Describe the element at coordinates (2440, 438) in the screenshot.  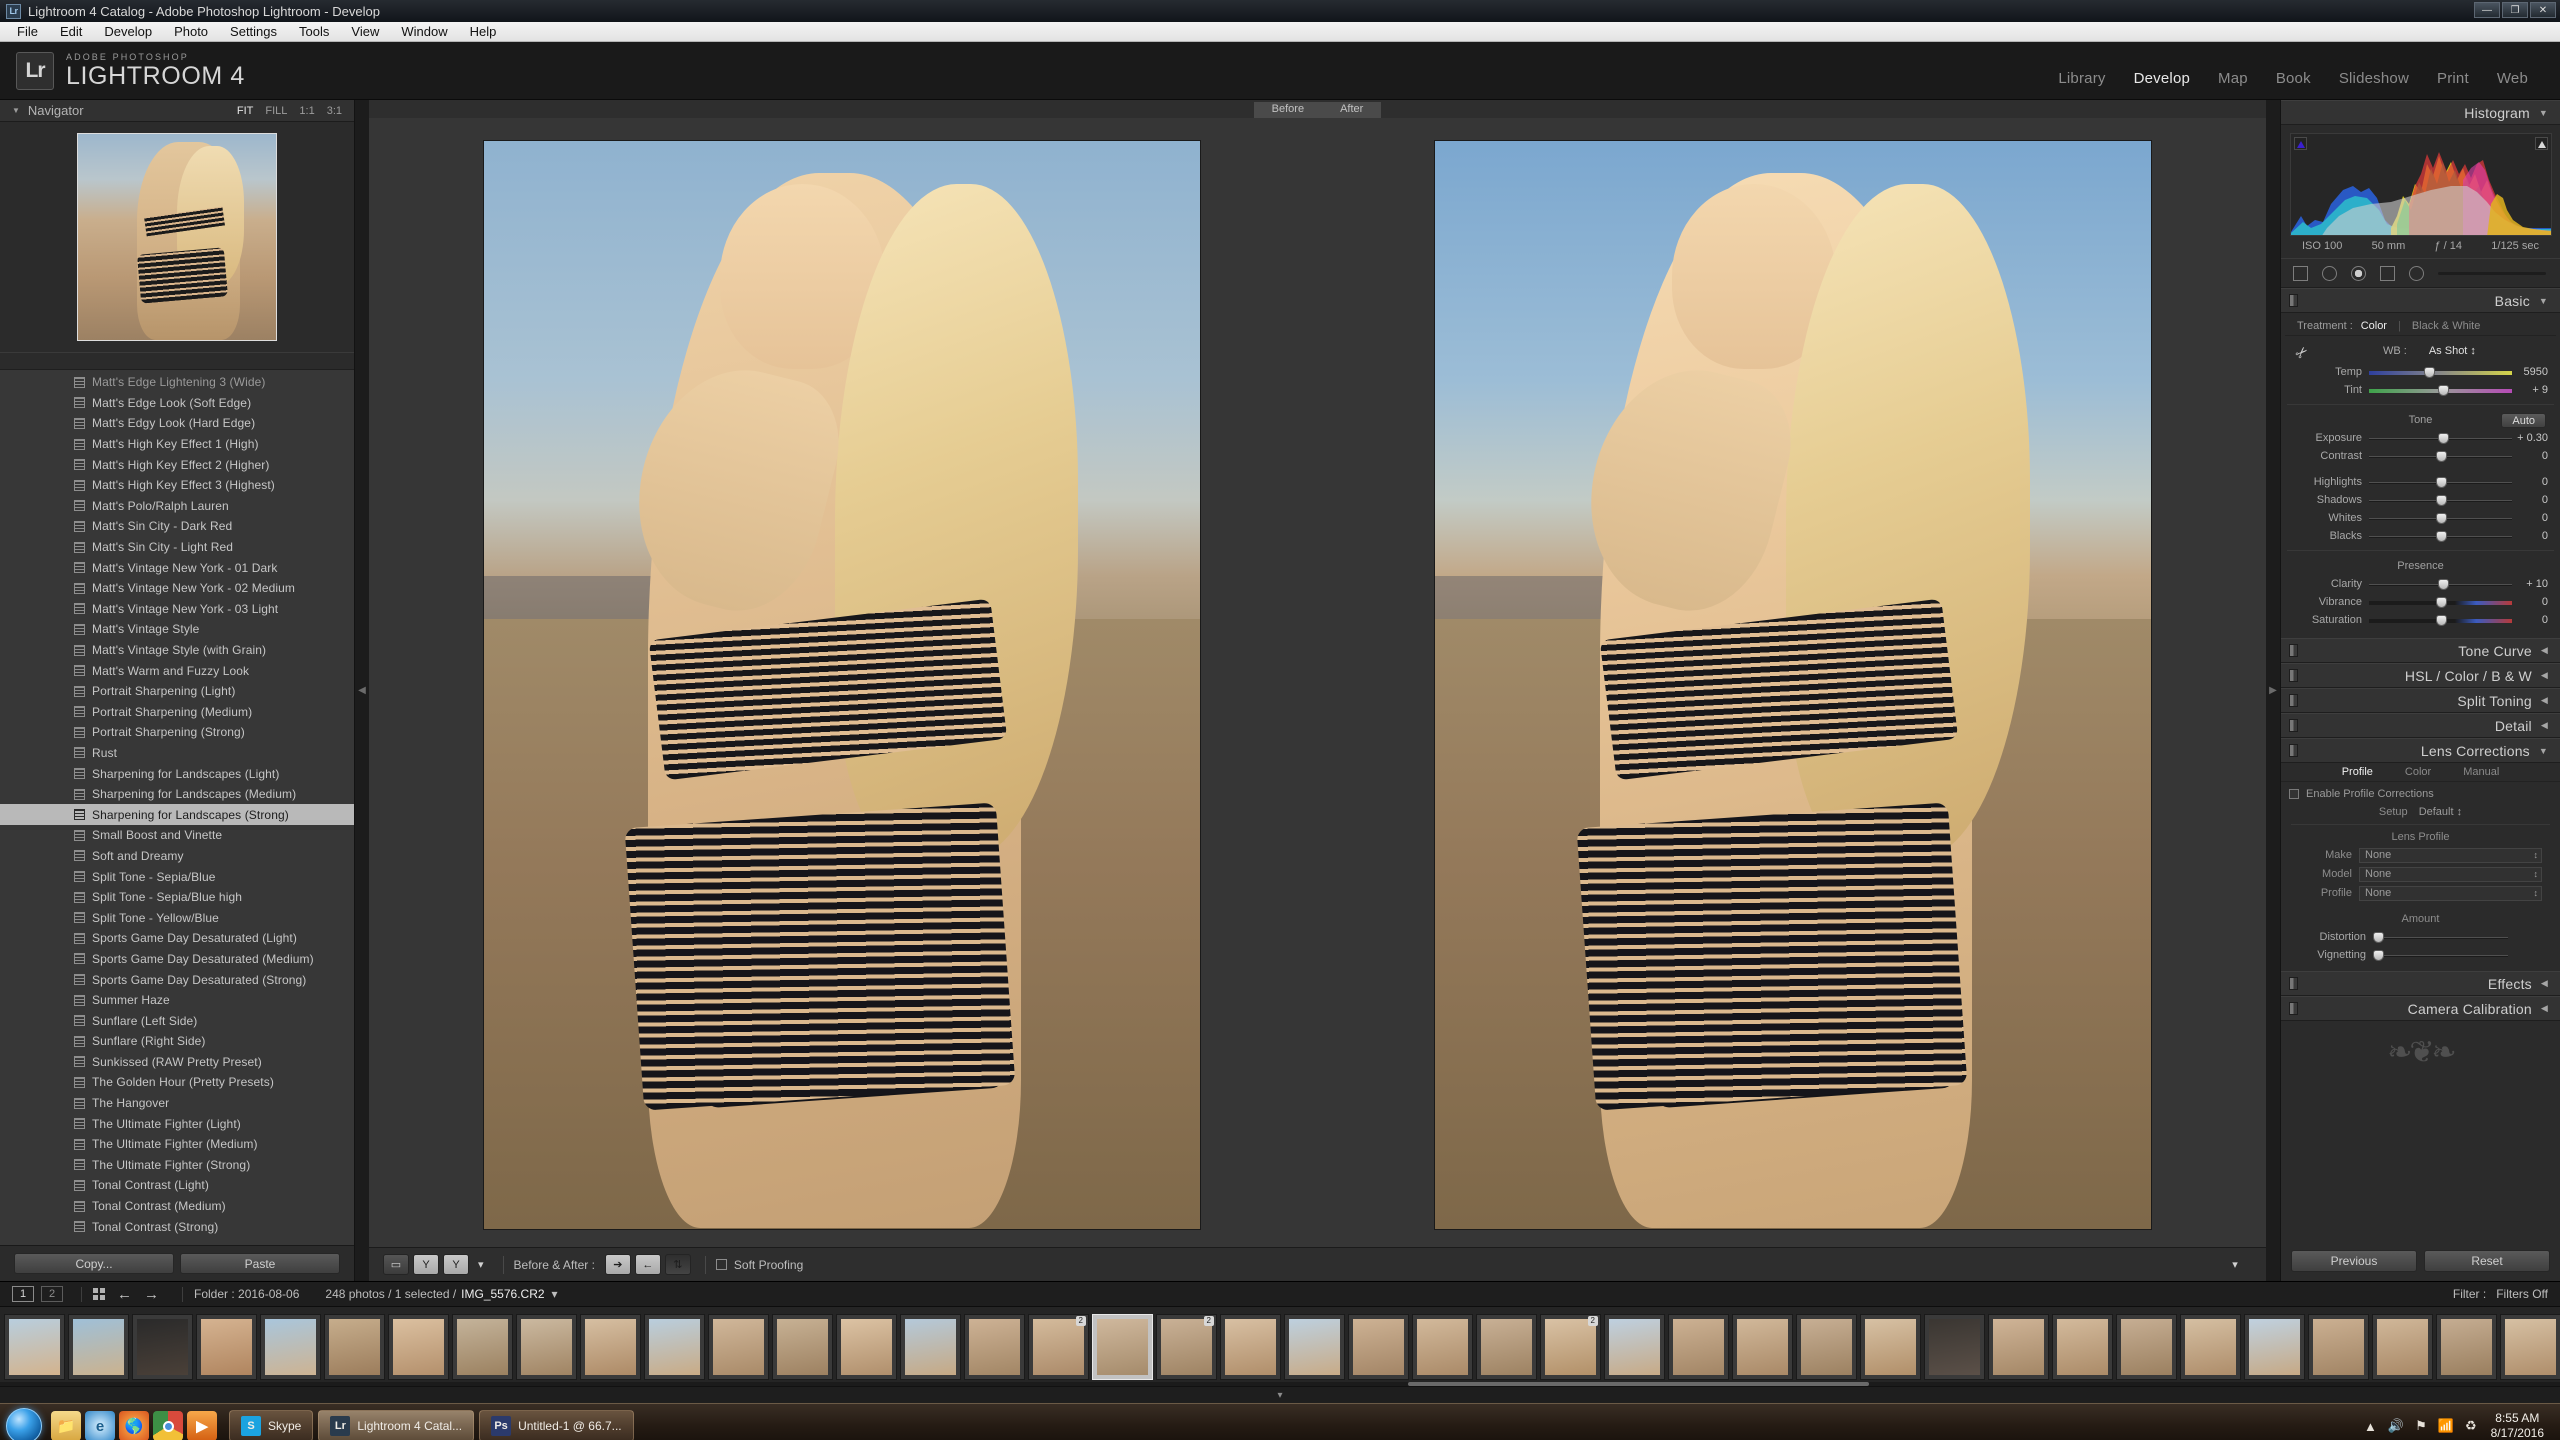
I see `slider-track-exposure` at that location.